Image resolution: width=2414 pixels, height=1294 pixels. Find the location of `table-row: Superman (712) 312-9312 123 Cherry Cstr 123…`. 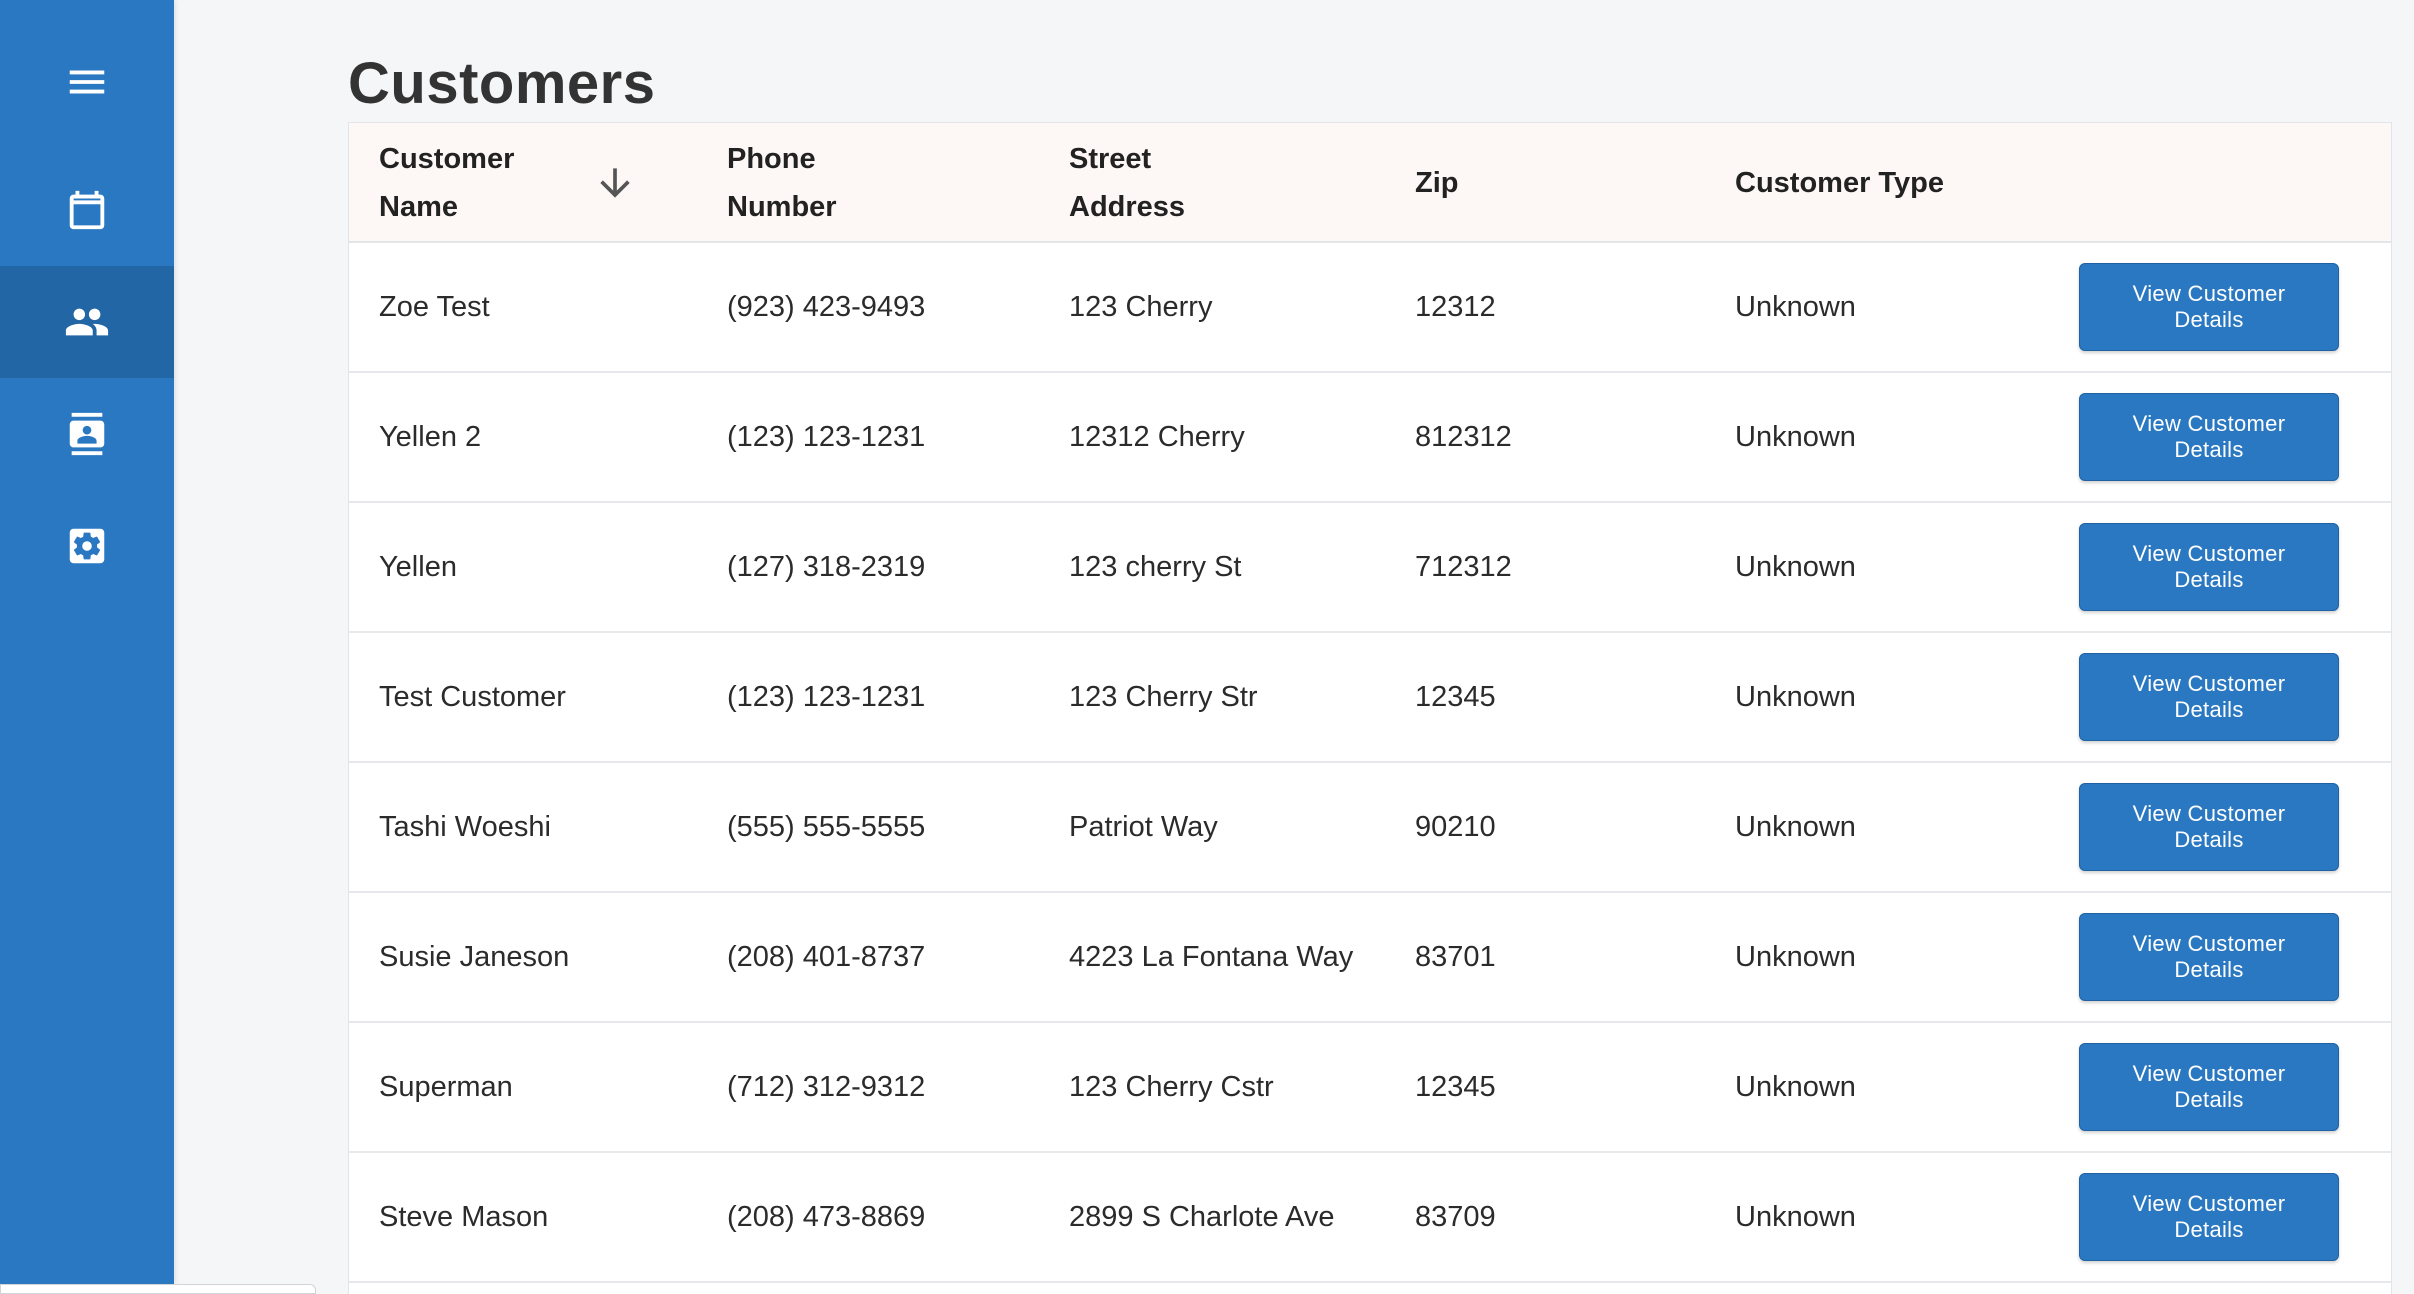

table-row: Superman (712) 312-9312 123 Cherry Cstr 123… is located at coordinates (1370, 1088).